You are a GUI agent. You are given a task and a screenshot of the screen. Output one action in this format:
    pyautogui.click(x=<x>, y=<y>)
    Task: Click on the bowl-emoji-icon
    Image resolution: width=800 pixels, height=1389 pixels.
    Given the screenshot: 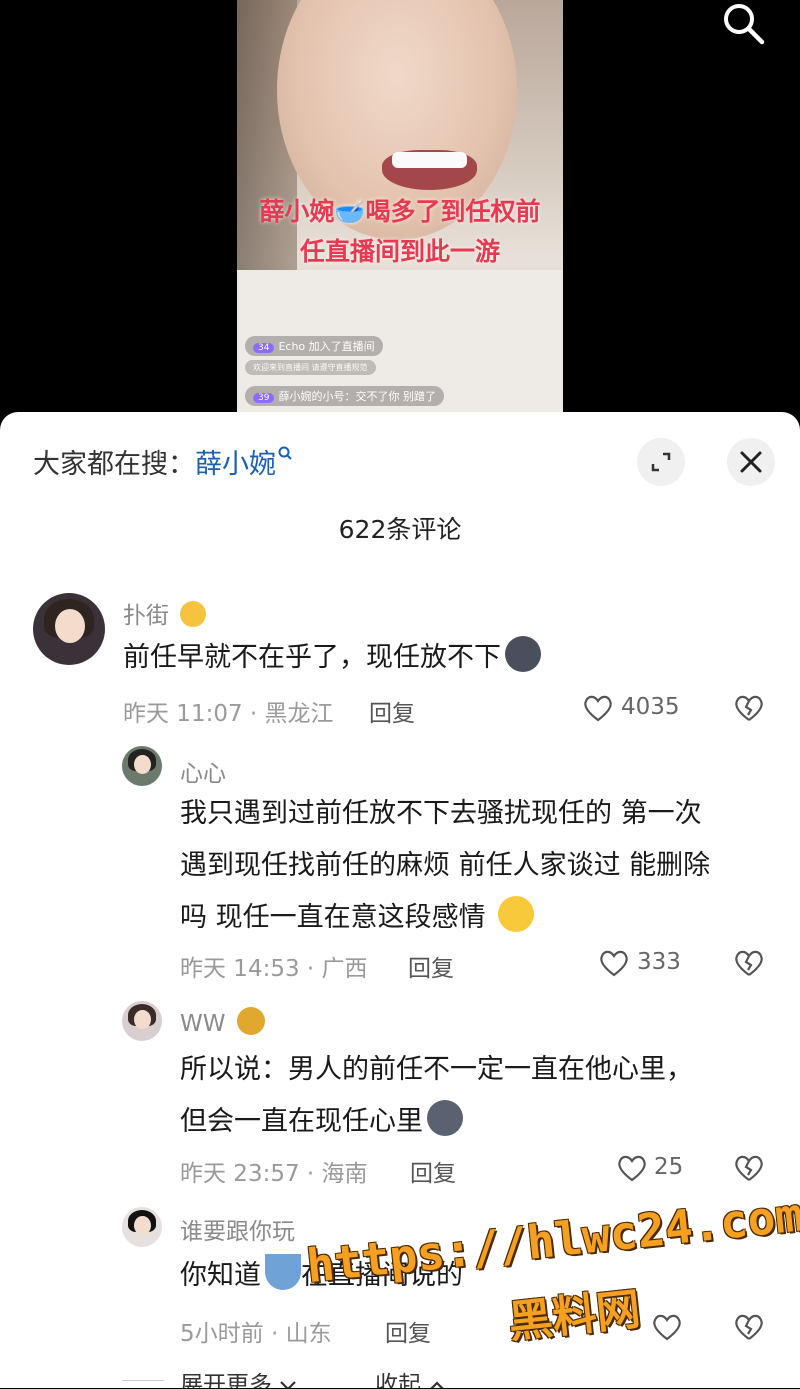 What is the action you would take?
    pyautogui.click(x=283, y=1272)
    